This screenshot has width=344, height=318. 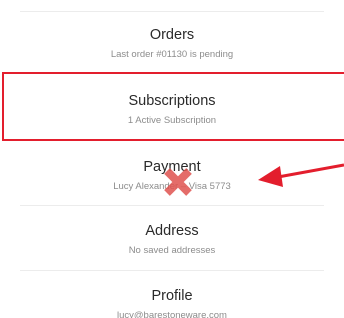 I want to click on menu-item-subtitle: No saved addresses, so click(x=172, y=250).